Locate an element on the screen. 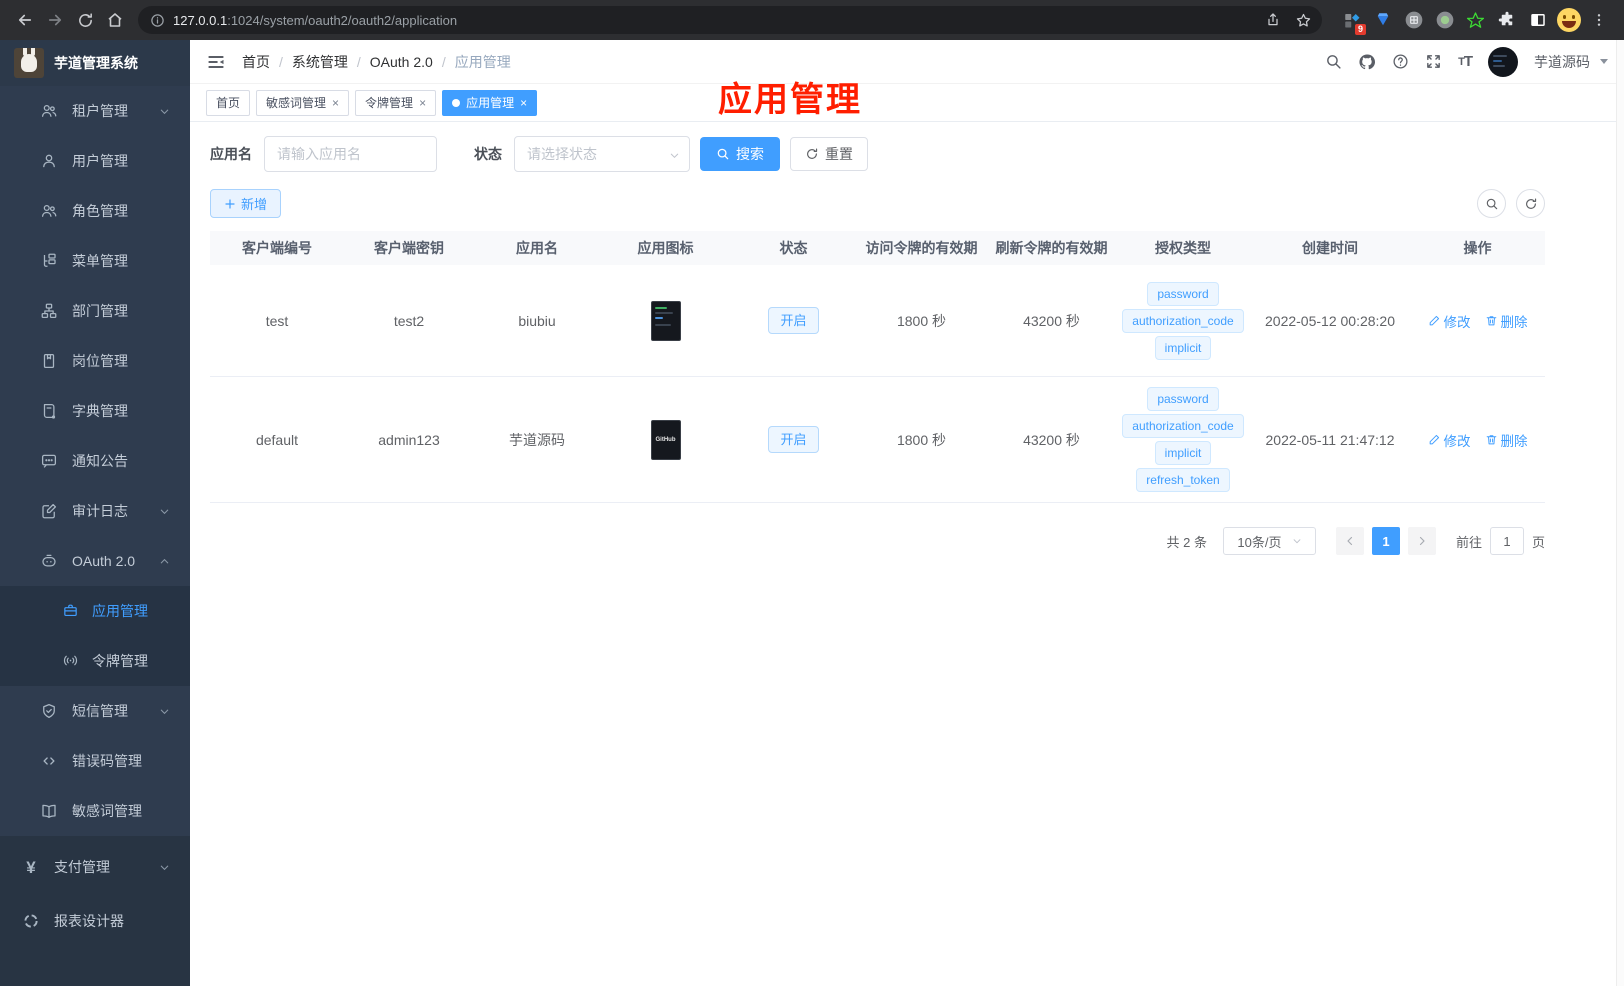  sidebar-item-sms: 短信管理 is located at coordinates (95, 711).